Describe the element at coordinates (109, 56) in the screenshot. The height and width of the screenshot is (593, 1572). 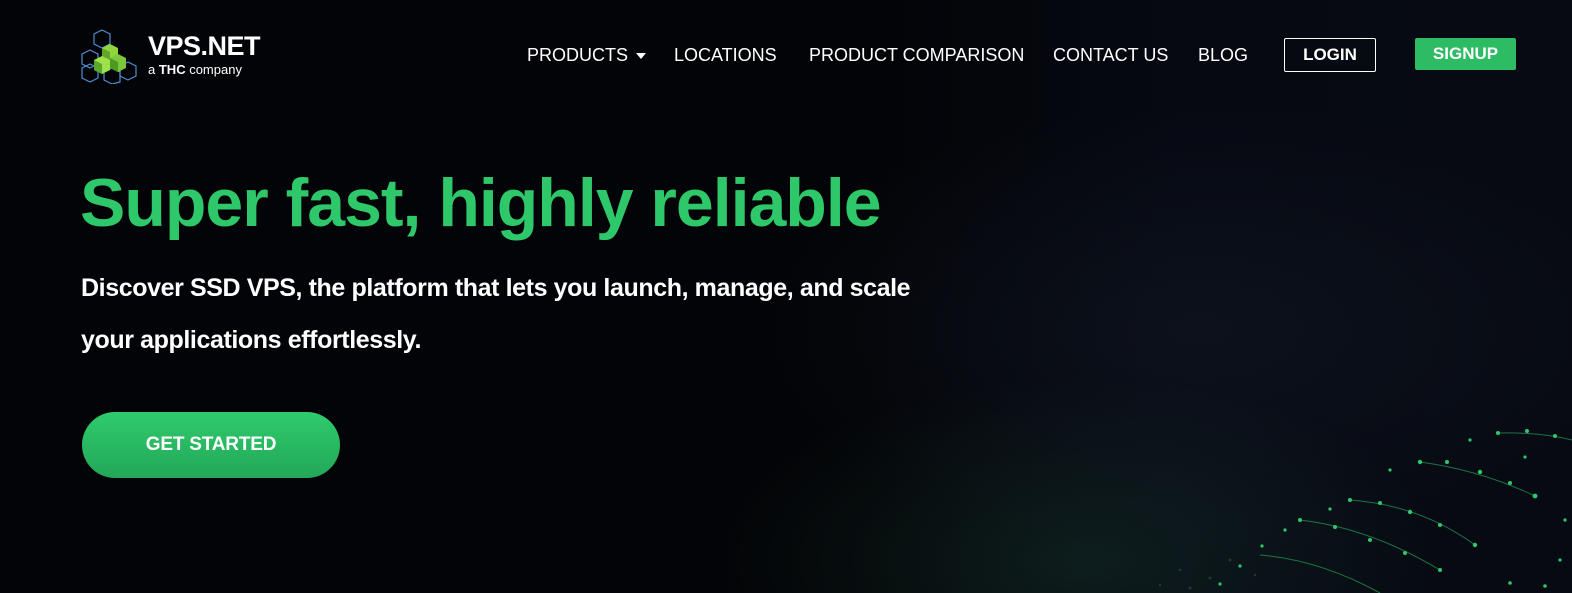
I see `cube-cluster-logo-icon` at that location.